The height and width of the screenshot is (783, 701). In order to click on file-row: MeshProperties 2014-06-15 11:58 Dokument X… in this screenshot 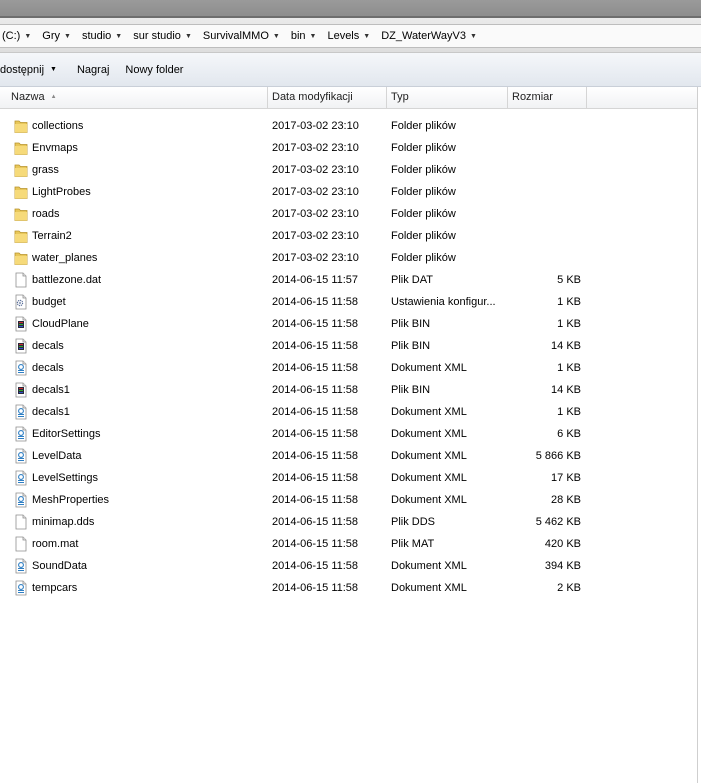, I will do `click(348, 500)`.